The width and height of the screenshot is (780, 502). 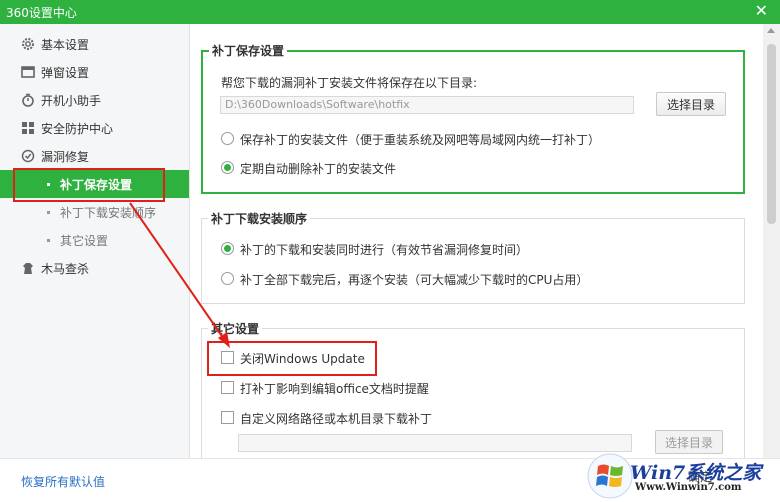 I want to click on sidebar-subitem-install-order: 补丁下载安装顺序, so click(x=94, y=212).